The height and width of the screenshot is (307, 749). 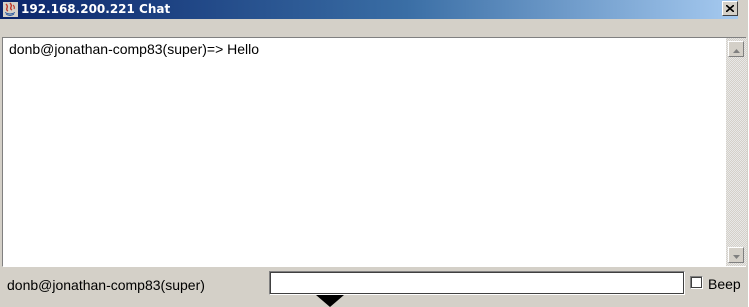 I want to click on input-bar: donb@jonathan-comp83(super) Beep, so click(x=374, y=284).